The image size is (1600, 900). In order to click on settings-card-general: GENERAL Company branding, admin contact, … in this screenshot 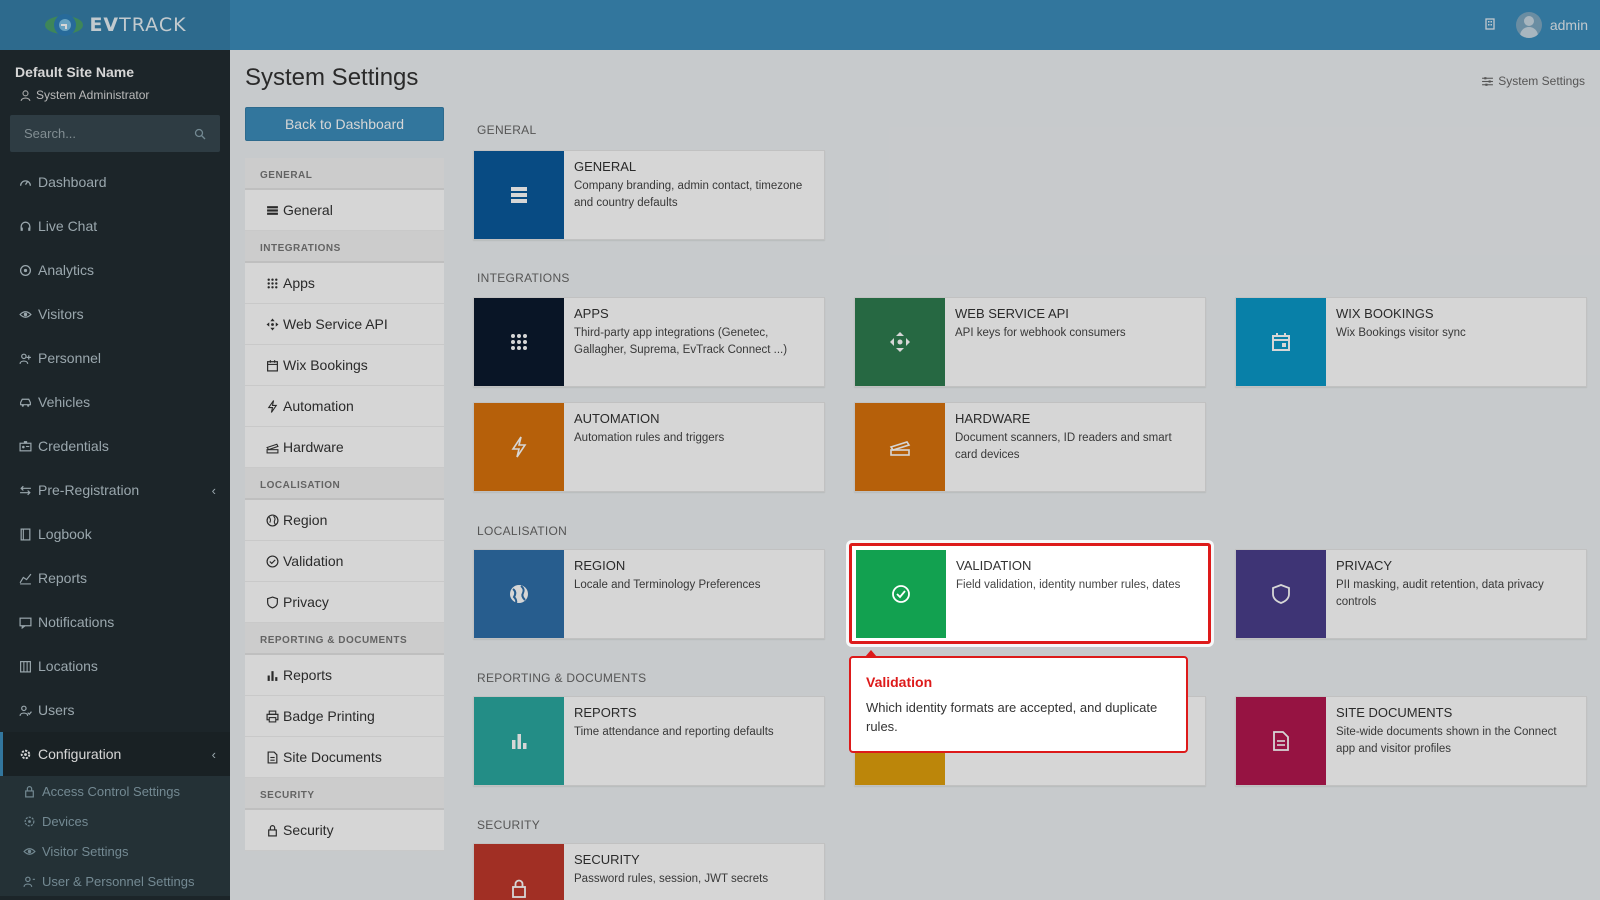, I will do `click(649, 195)`.